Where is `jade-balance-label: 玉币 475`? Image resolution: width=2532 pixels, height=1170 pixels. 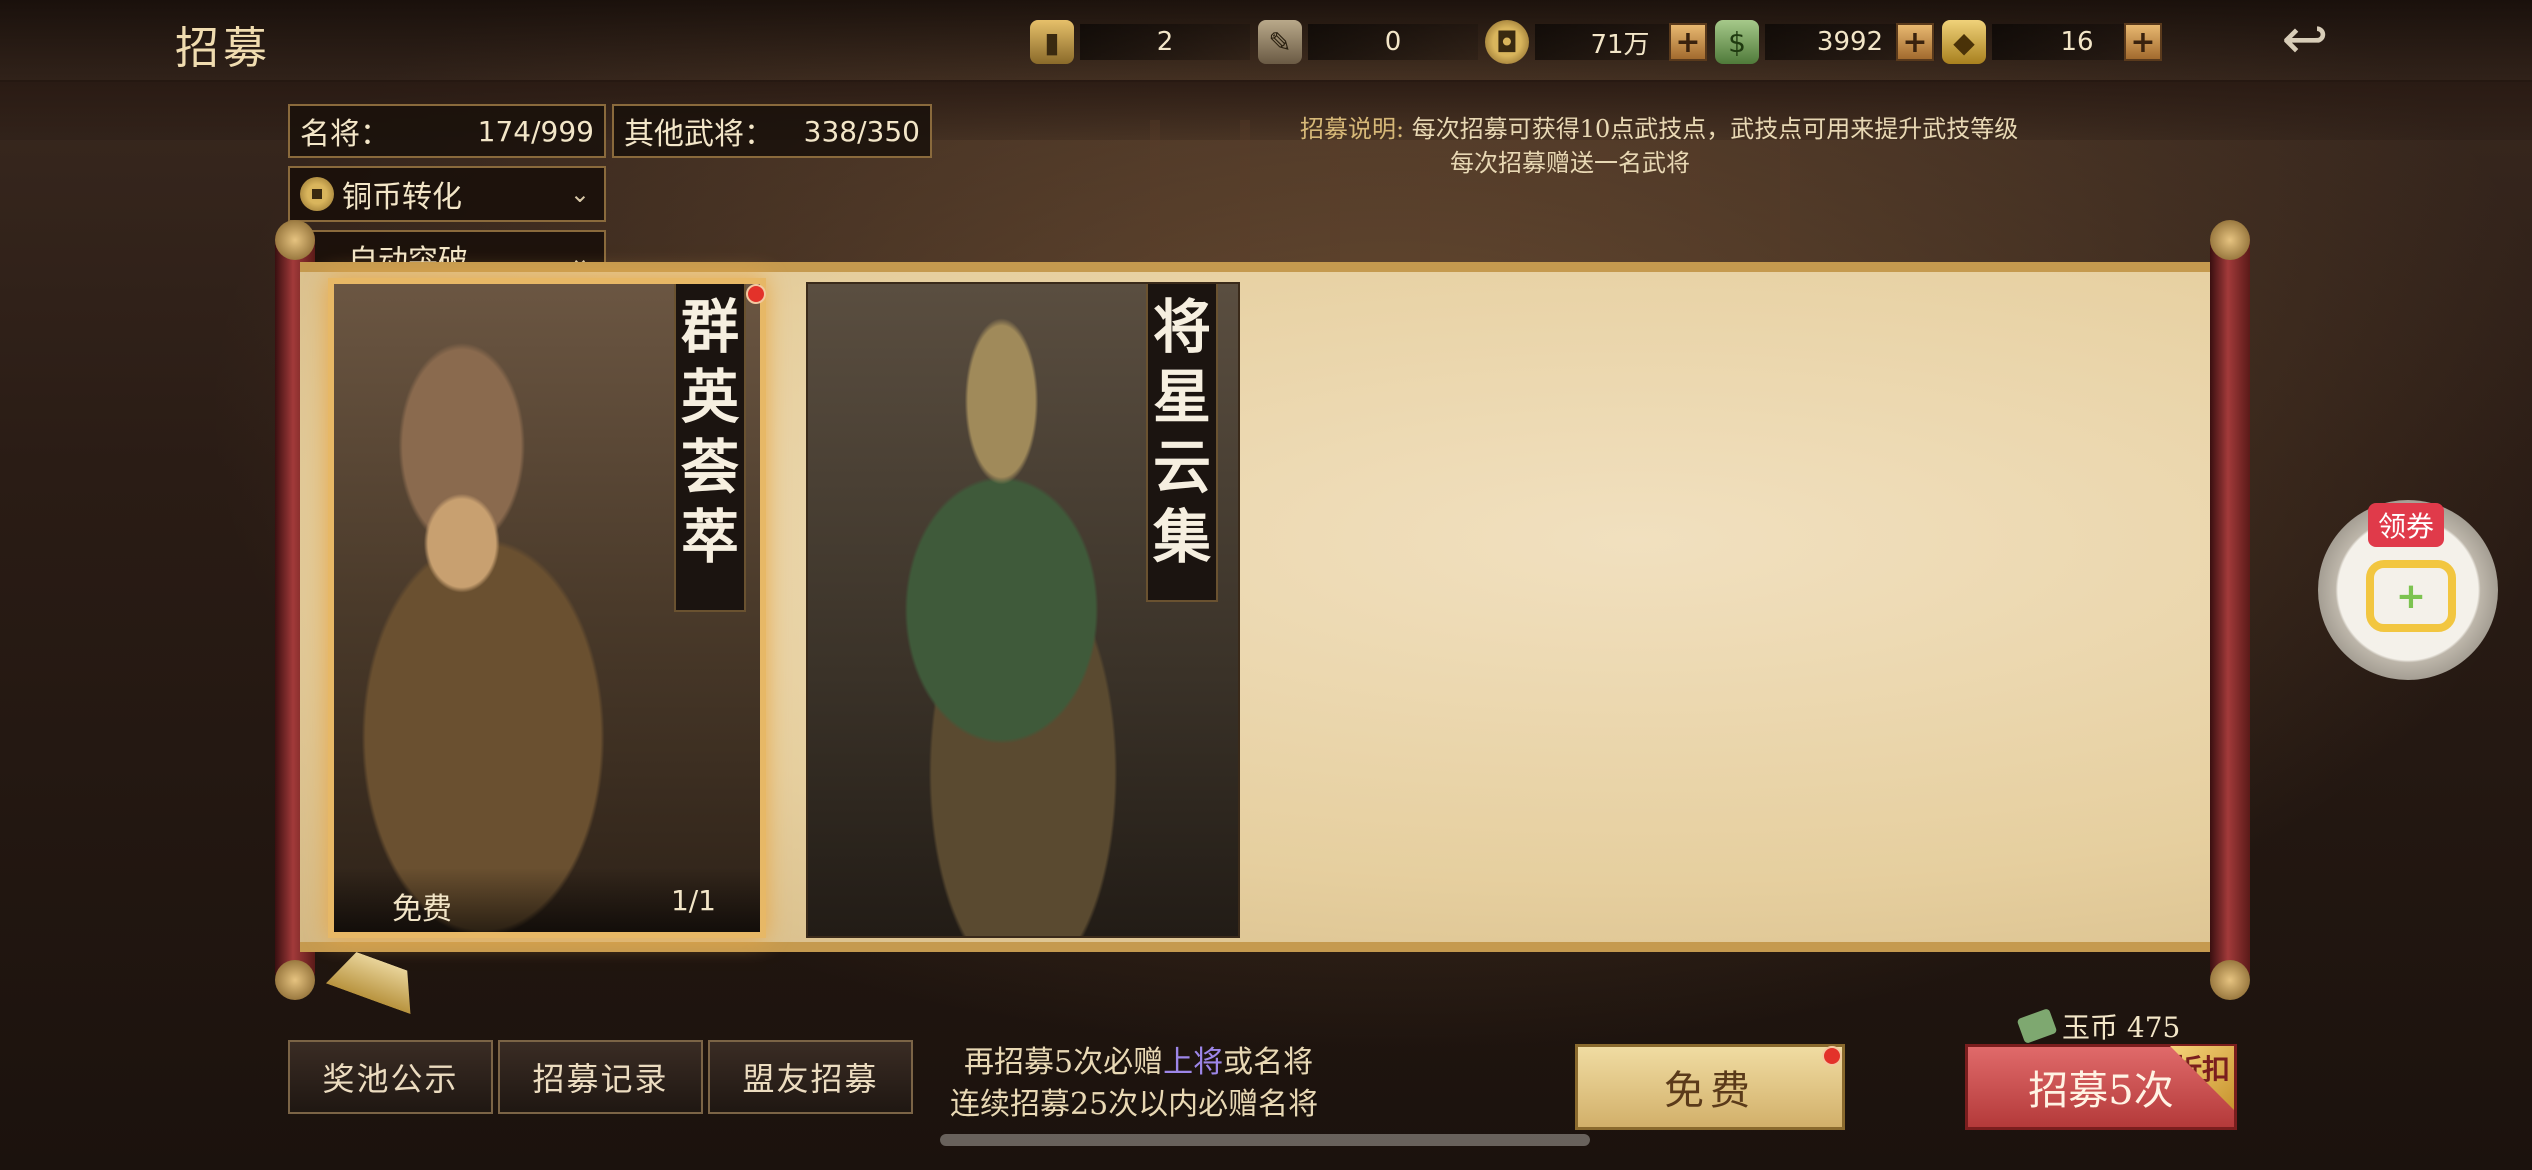
jade-balance-label: 玉币 475 is located at coordinates (2121, 1027).